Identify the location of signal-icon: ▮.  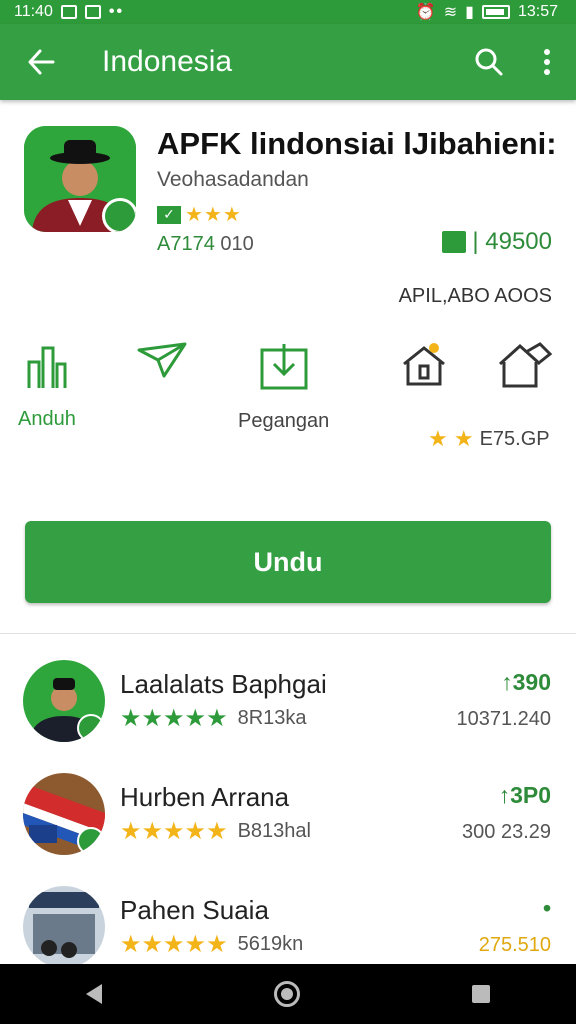
(469, 12).